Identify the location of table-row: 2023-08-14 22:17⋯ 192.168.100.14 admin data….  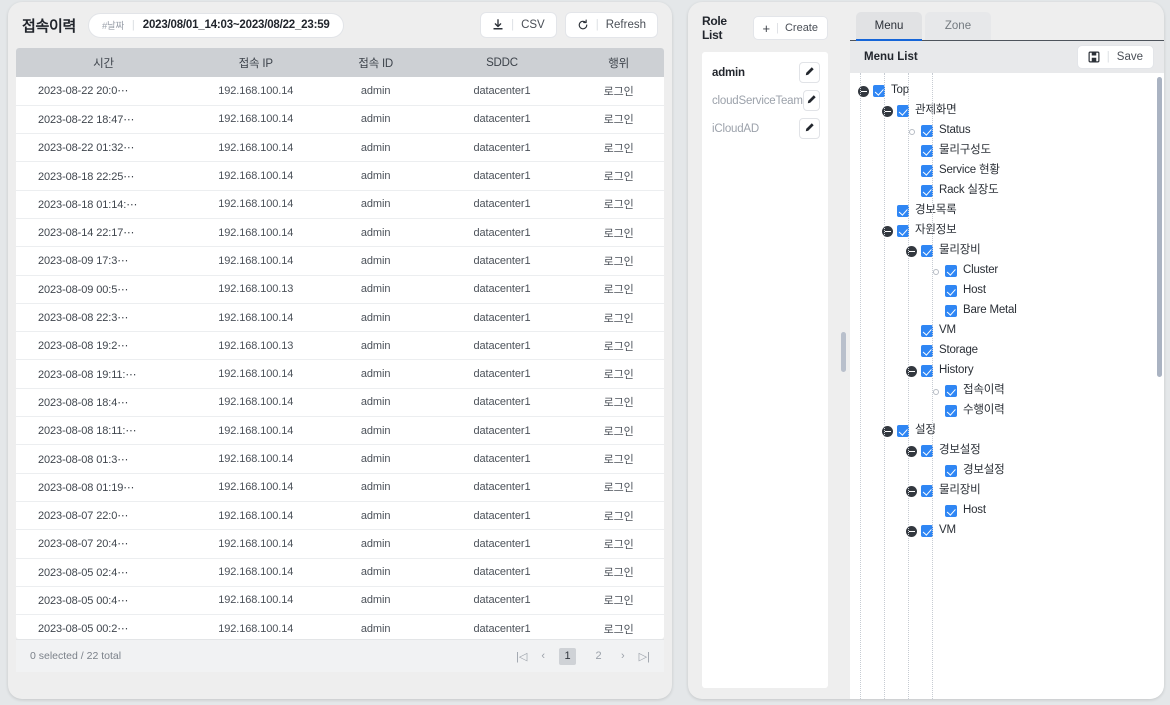
(340, 233).